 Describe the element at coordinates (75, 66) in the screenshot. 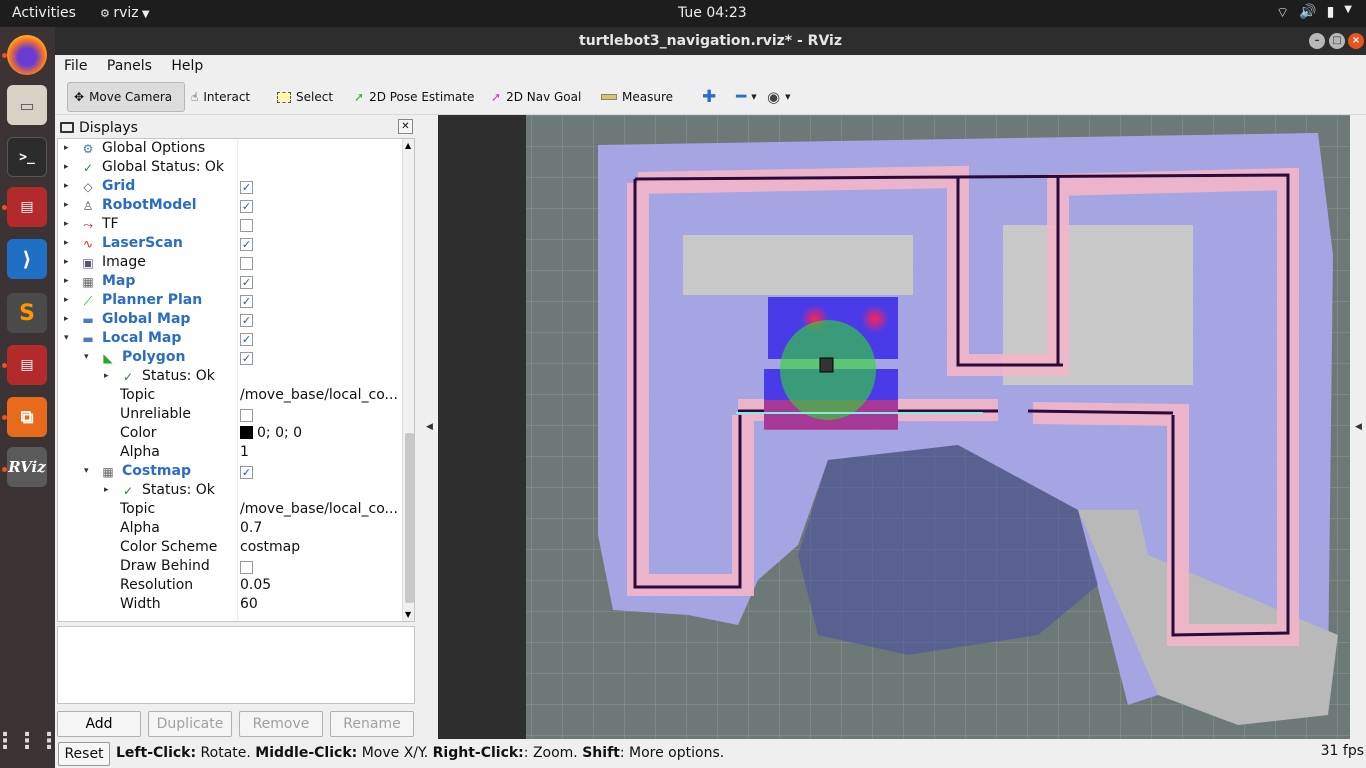

I see `menu-file: File` at that location.